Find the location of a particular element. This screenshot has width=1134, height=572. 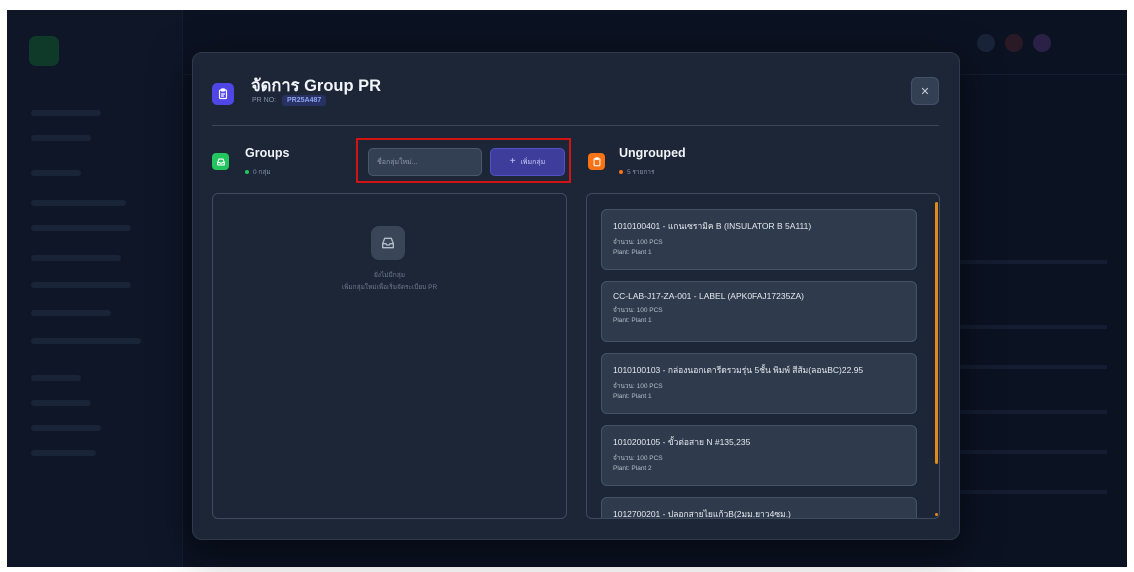

ungrouped-title: Ungrouped is located at coordinates (652, 153).